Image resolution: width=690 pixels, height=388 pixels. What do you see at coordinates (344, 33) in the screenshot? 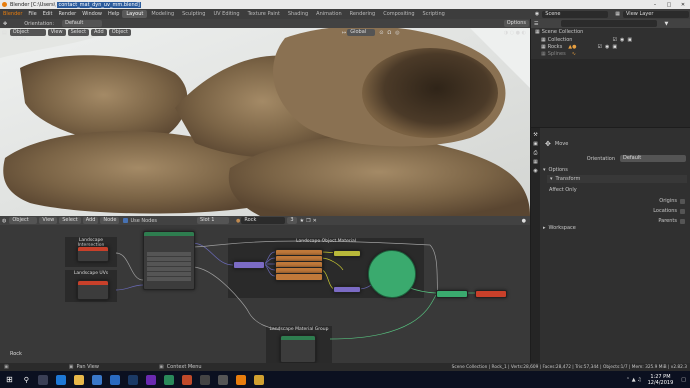
I see `transform-orientation-icon: ↦` at bounding box center [344, 33].